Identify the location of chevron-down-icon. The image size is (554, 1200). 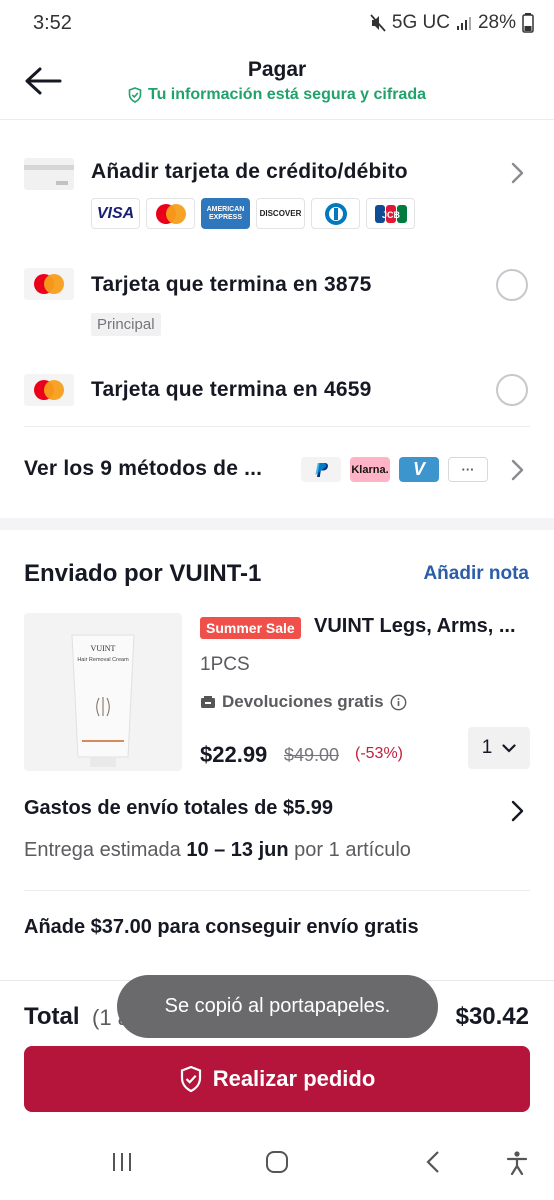
(509, 748).